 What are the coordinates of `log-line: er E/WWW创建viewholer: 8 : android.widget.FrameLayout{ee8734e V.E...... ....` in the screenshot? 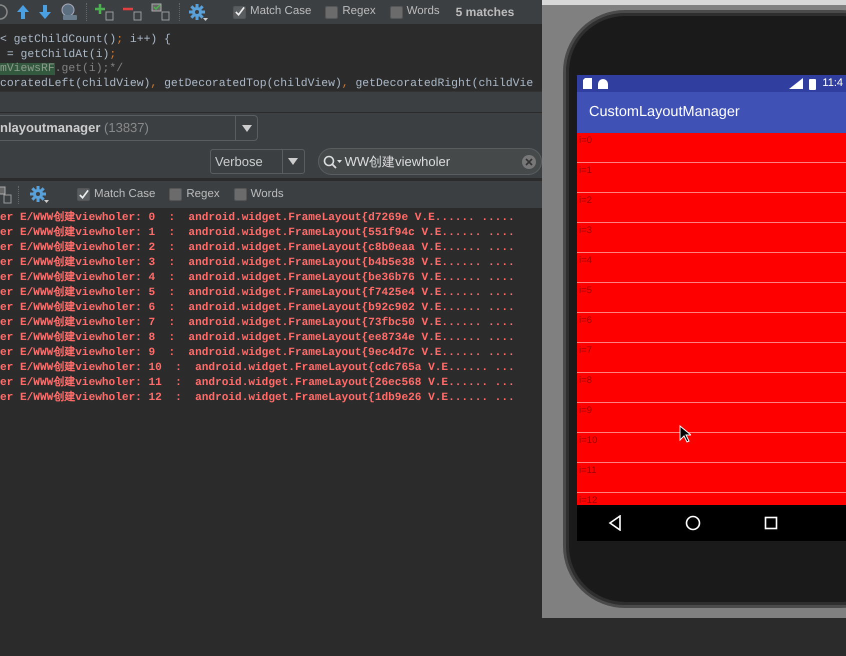 It's located at (257, 338).